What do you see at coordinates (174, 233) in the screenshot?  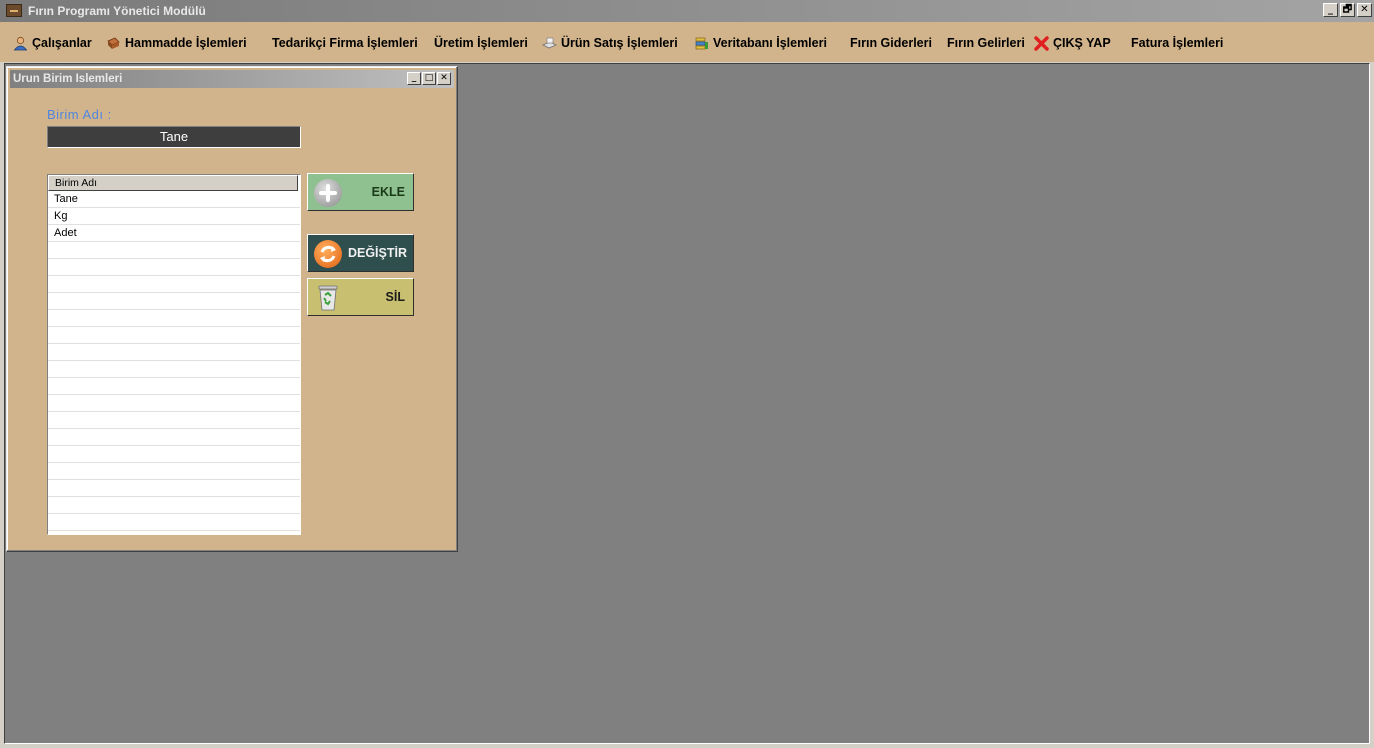 I see `list-item: Adet` at bounding box center [174, 233].